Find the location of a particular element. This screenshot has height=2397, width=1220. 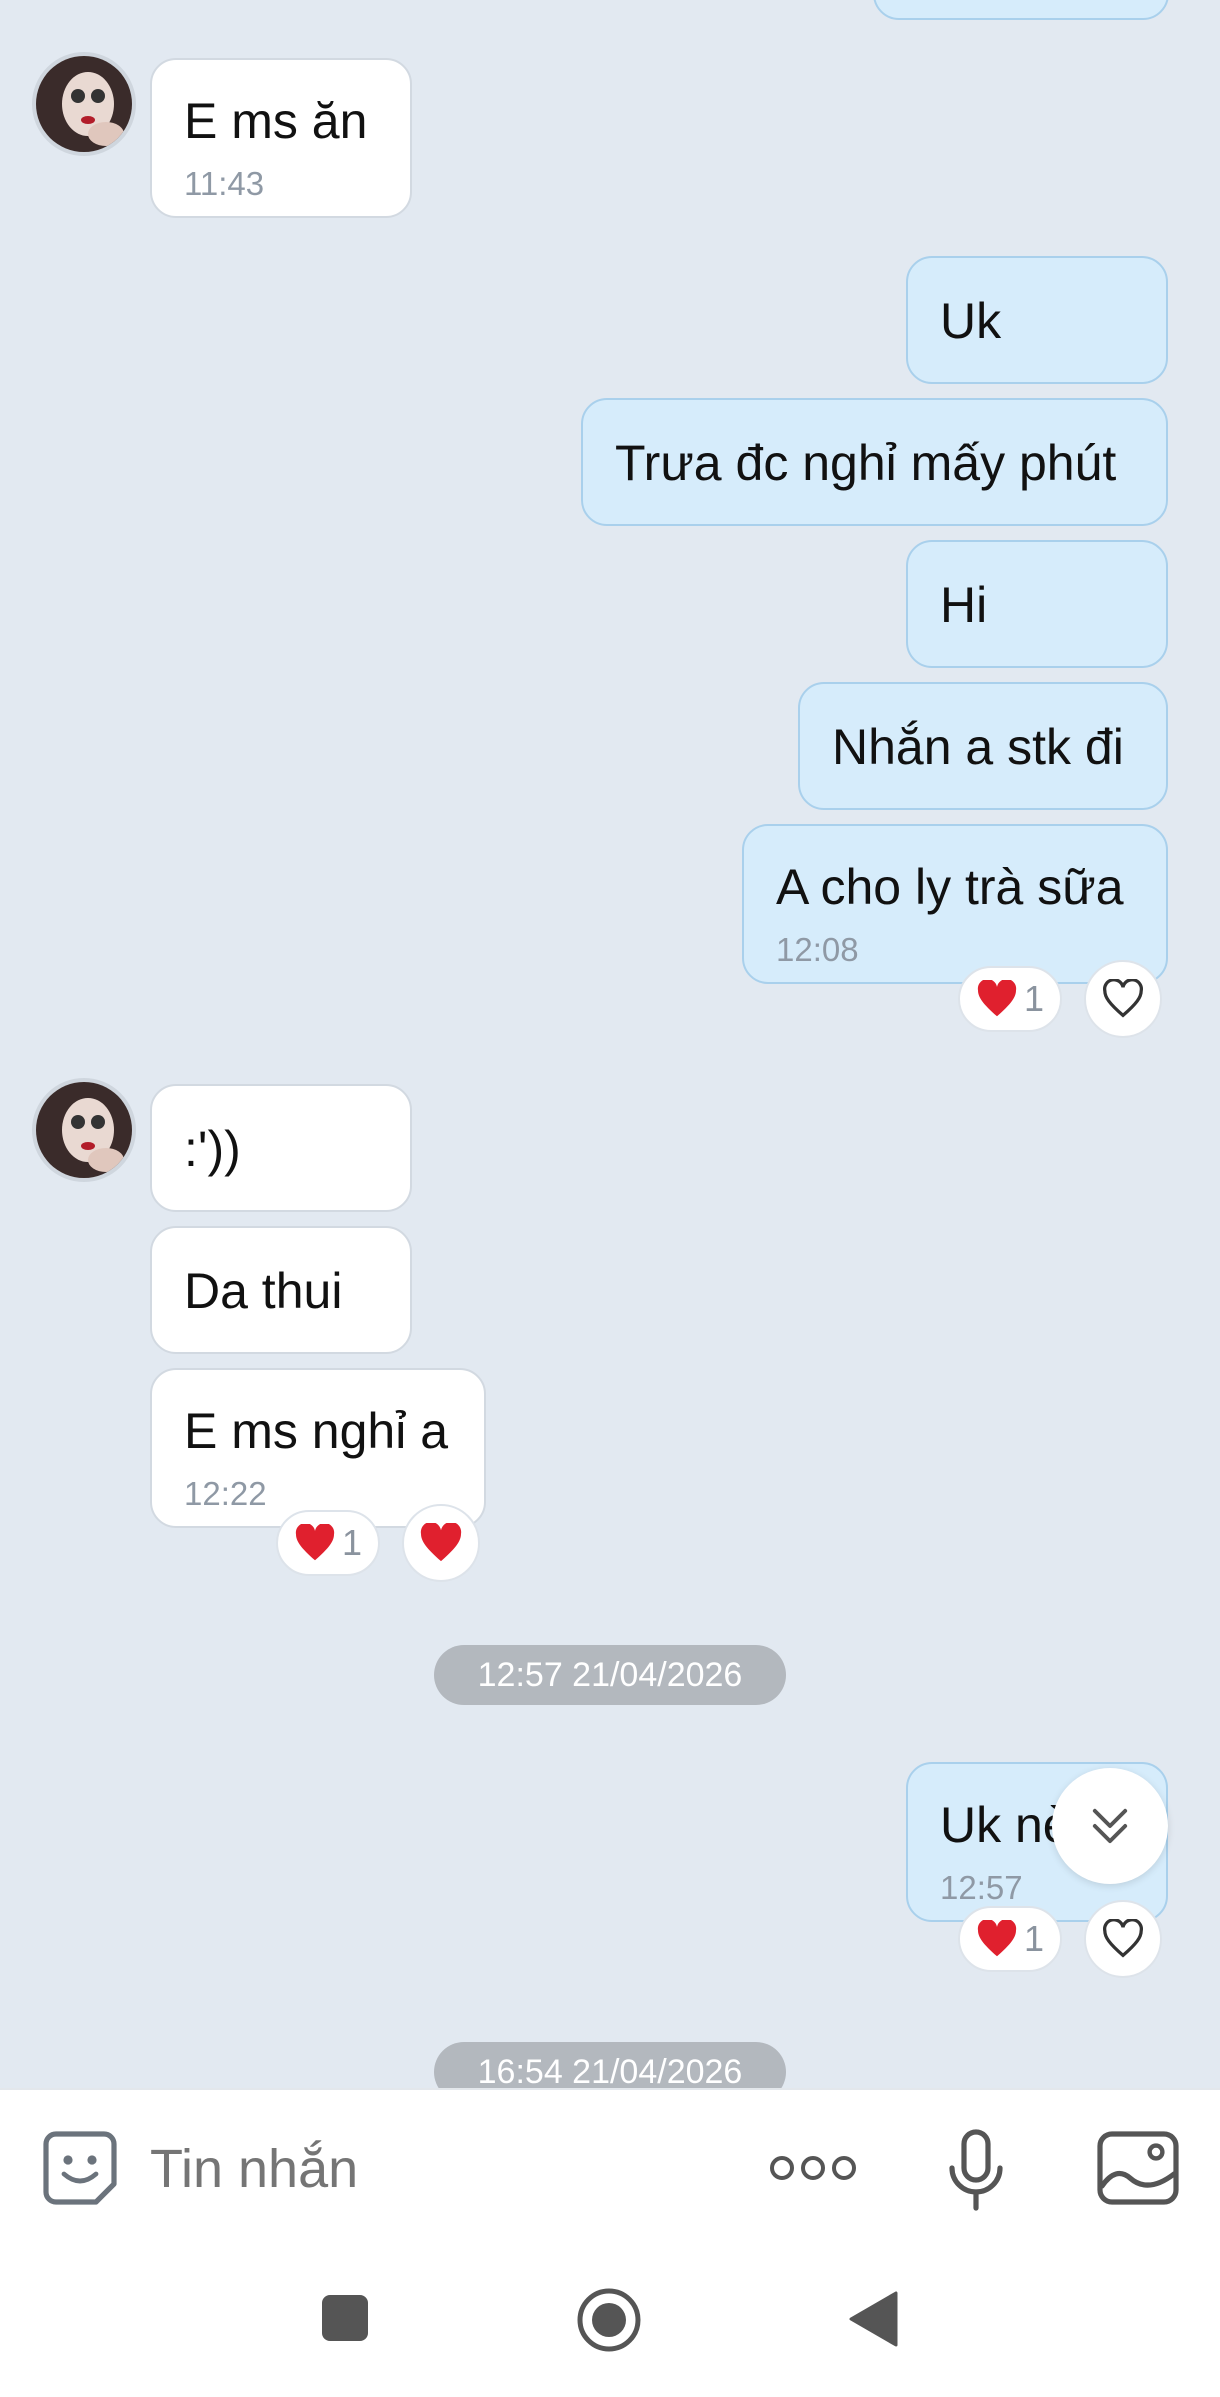

double-chevron-down-icon is located at coordinates (1110, 1826).